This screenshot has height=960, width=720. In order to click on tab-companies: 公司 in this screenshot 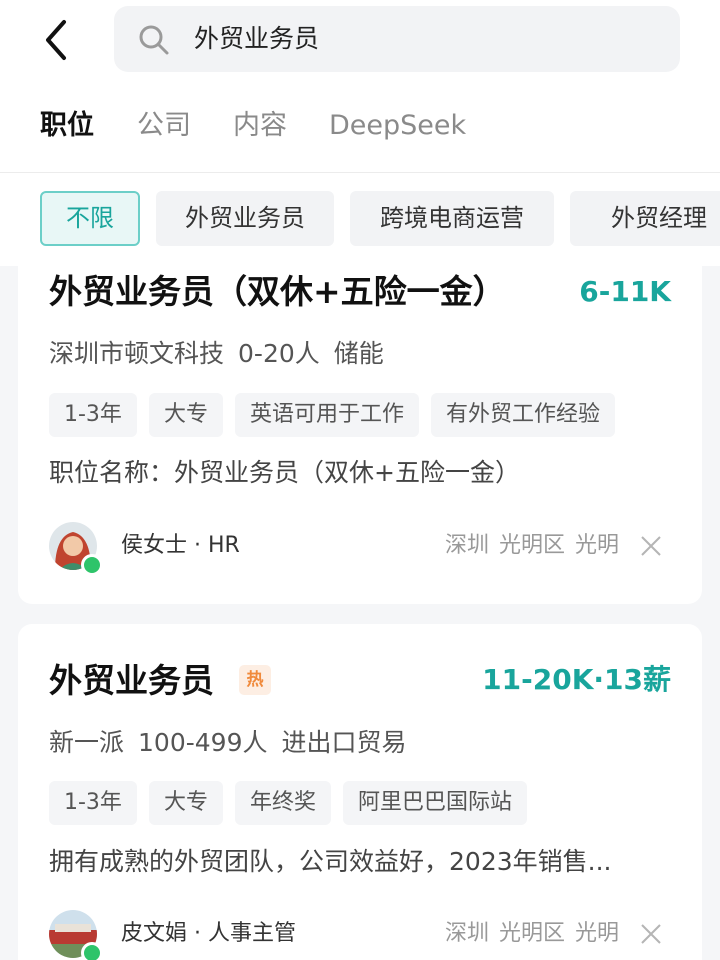, I will do `click(164, 126)`.